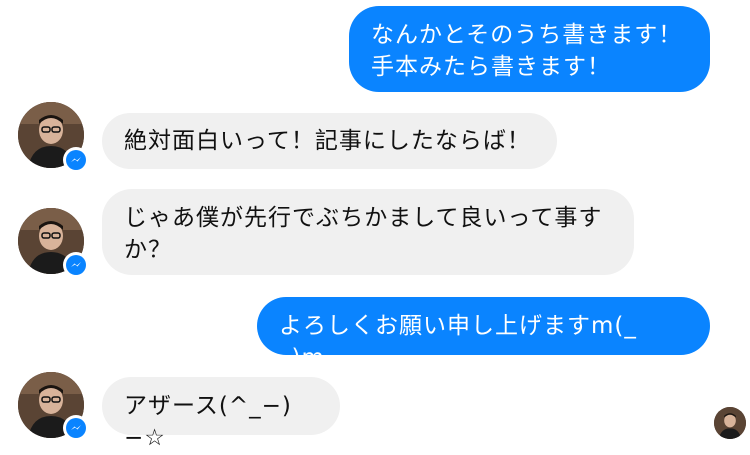 The image size is (750, 455). What do you see at coordinates (529, 49) in the screenshot?
I see `message-bubble-sent: なんかとそのうち書きます！ 手本みたら書きます！` at bounding box center [529, 49].